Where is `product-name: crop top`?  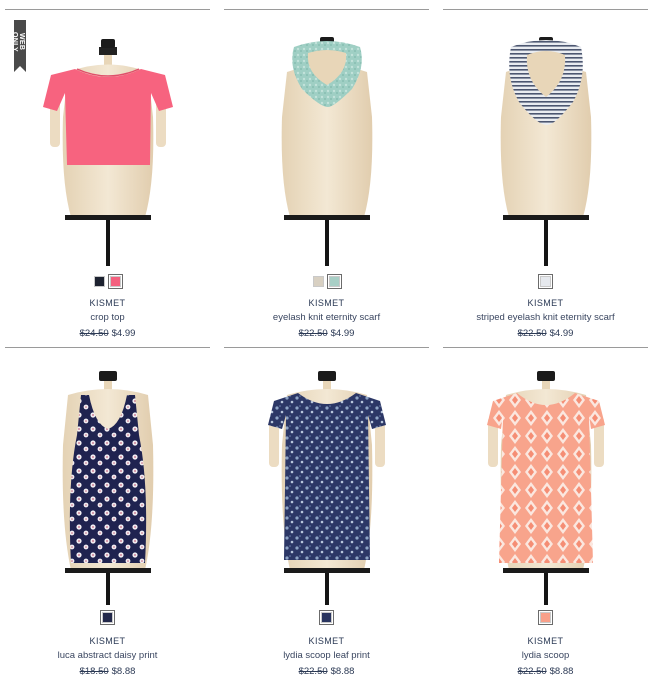 product-name: crop top is located at coordinates (107, 317).